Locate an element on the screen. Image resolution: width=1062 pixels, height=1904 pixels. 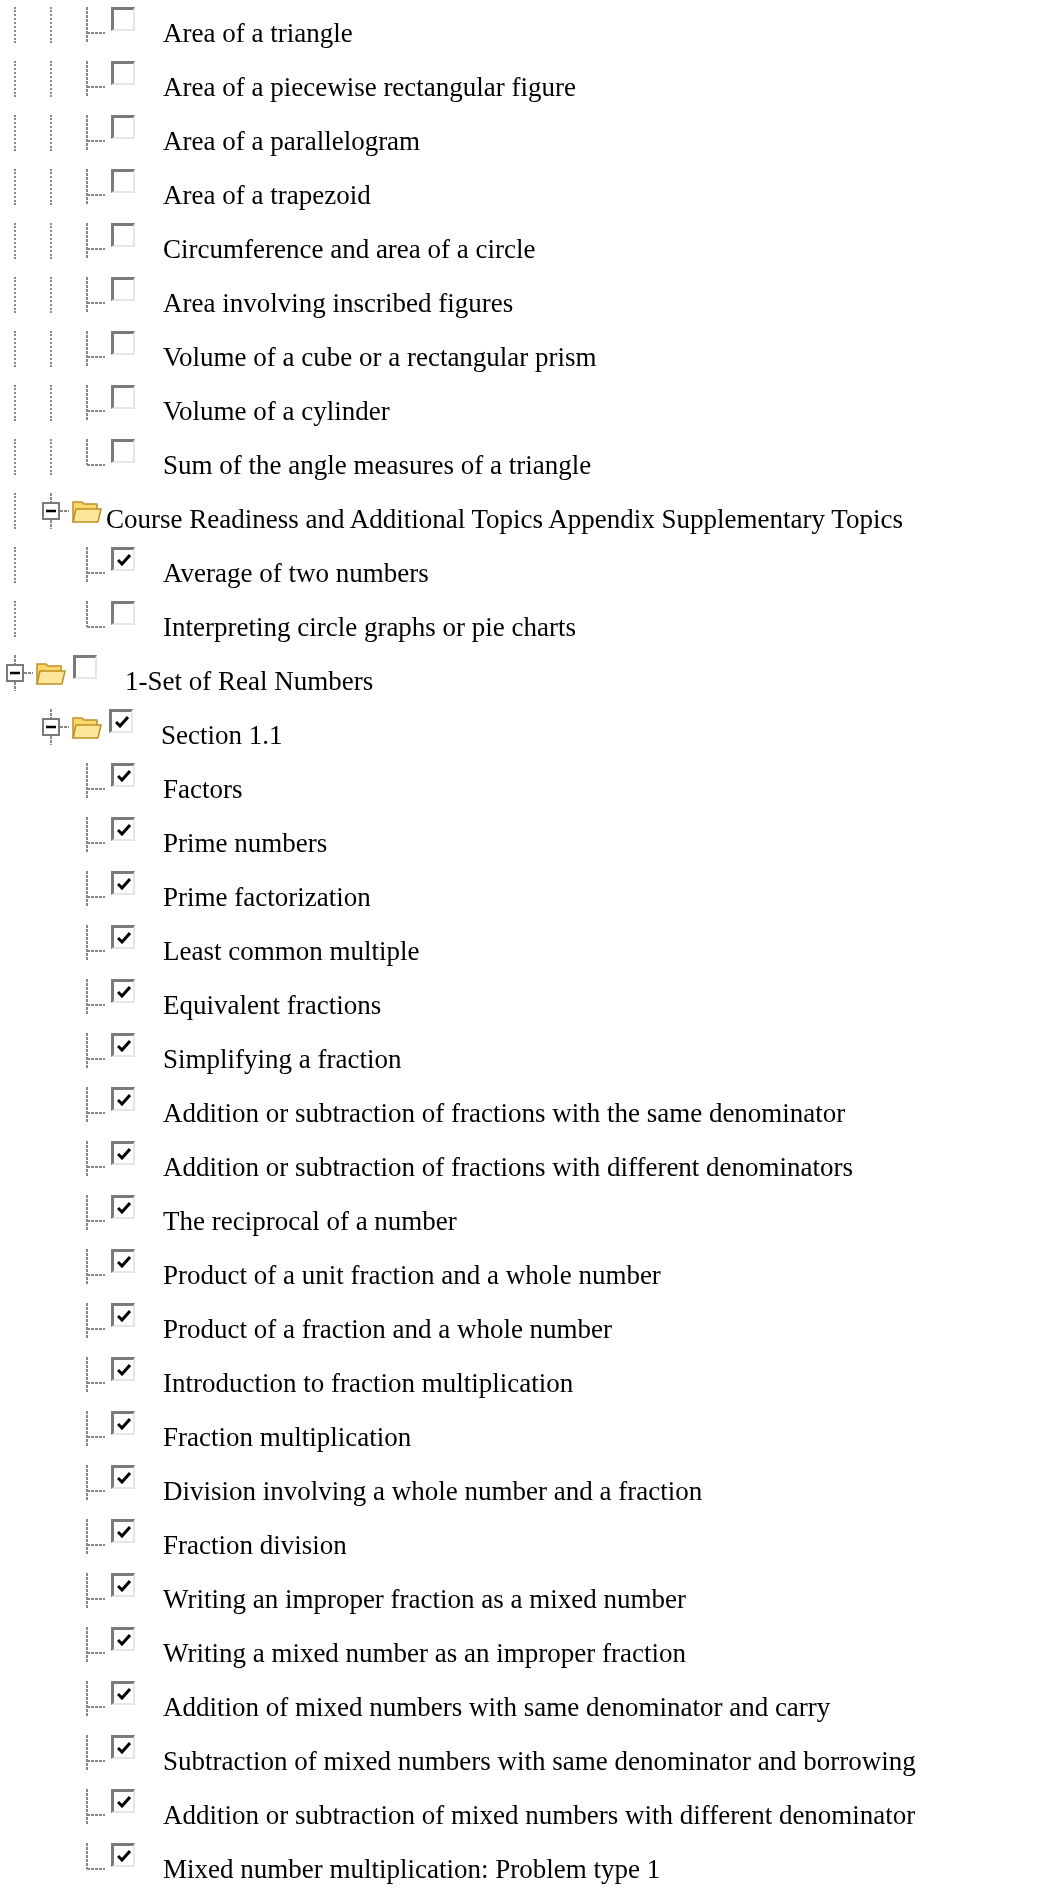
topic-label: Simplifying a fraction is located at coordinates (282, 1053).